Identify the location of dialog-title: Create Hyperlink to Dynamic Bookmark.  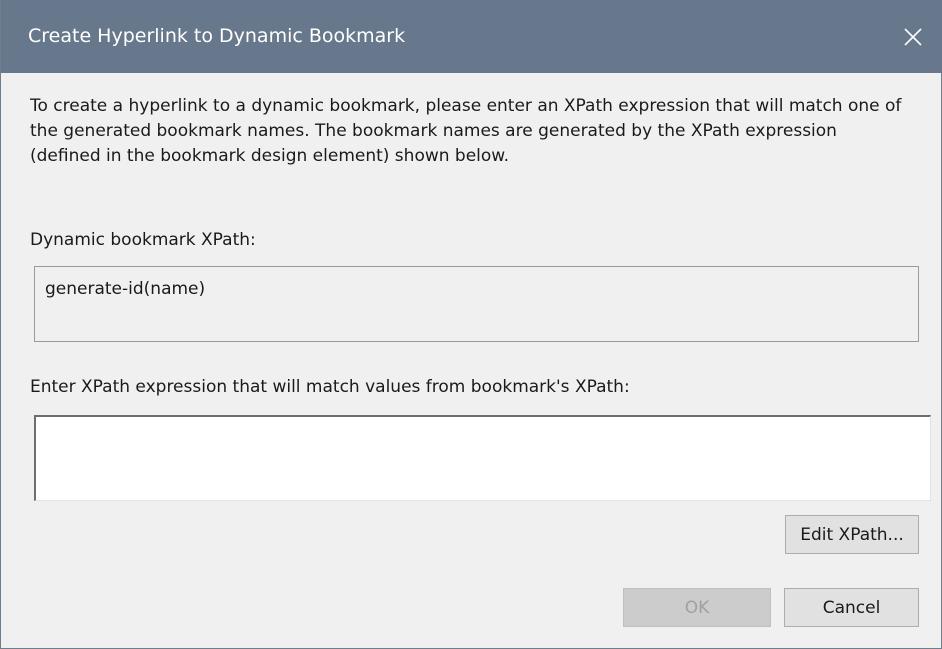
(217, 36).